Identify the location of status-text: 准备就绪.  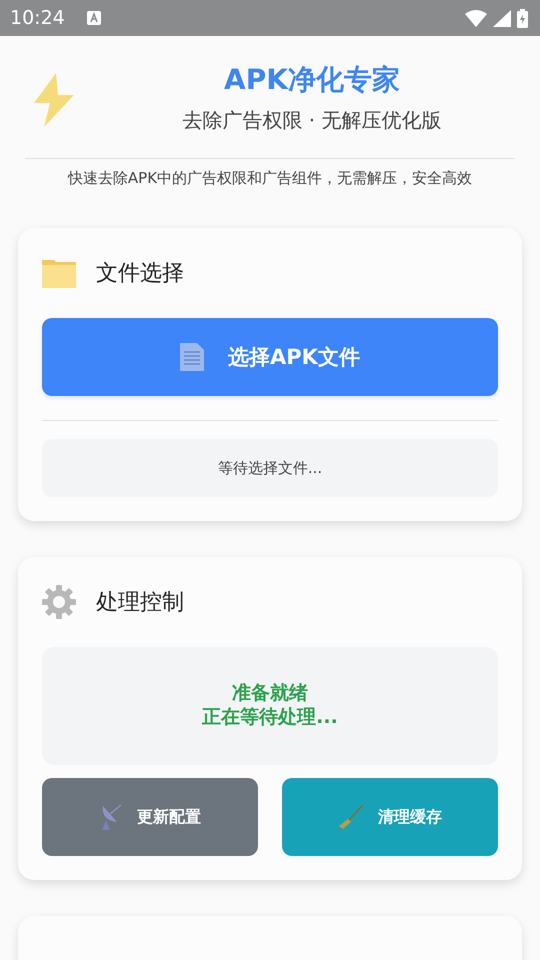
(270, 694).